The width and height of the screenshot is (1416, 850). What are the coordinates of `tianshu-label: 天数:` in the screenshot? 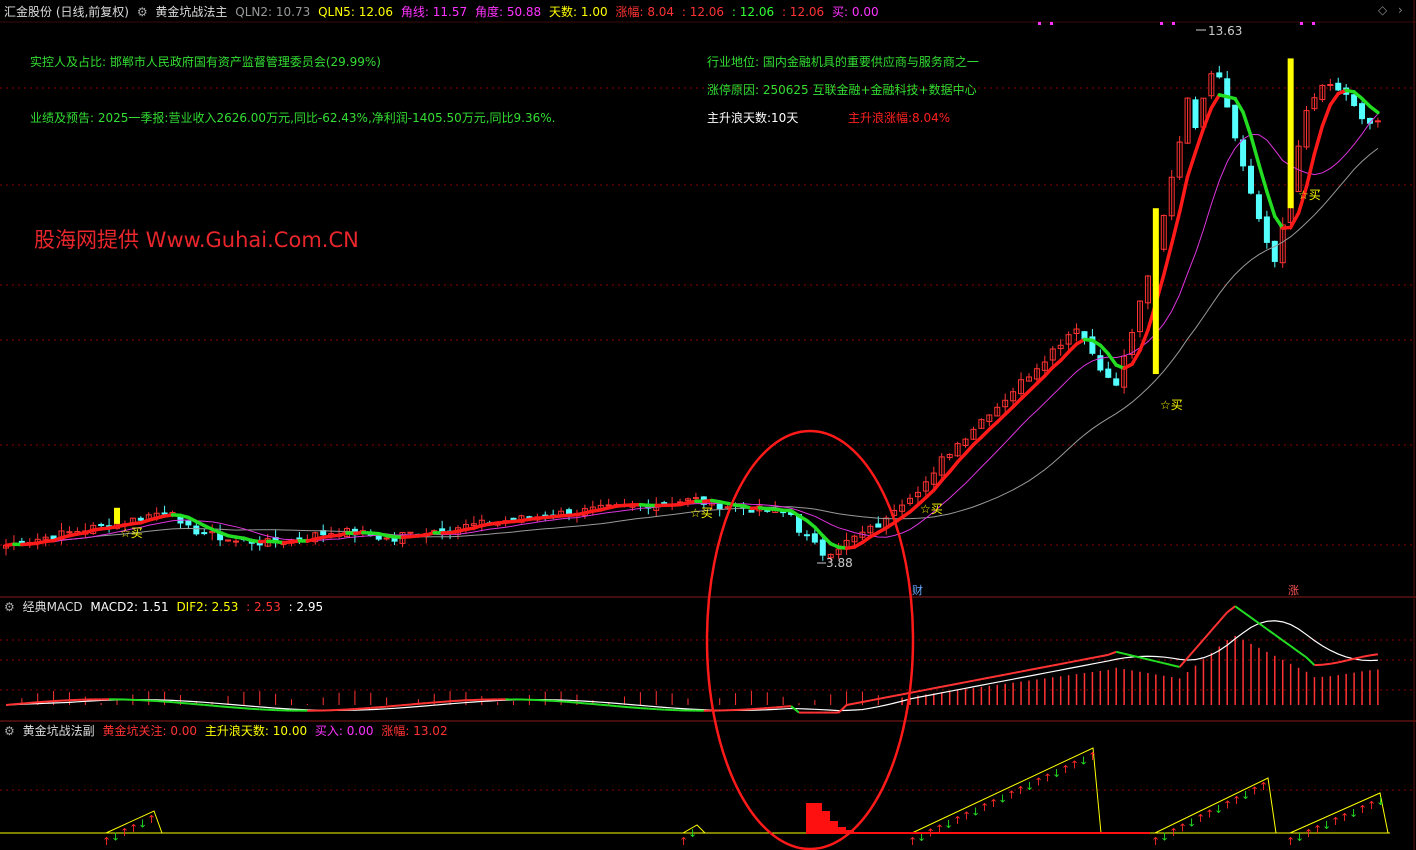 It's located at (563, 12).